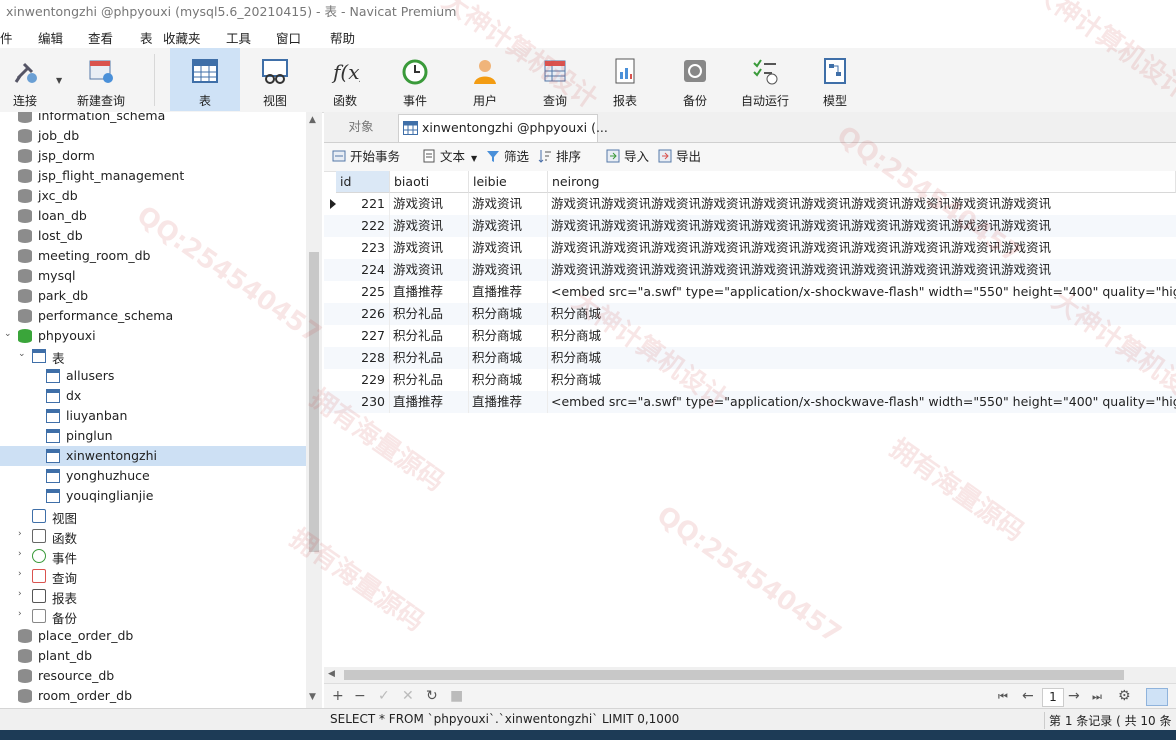 This screenshot has height=740, width=1176. I want to click on sidebar-scrollbar: ▲ ▼, so click(314, 410).